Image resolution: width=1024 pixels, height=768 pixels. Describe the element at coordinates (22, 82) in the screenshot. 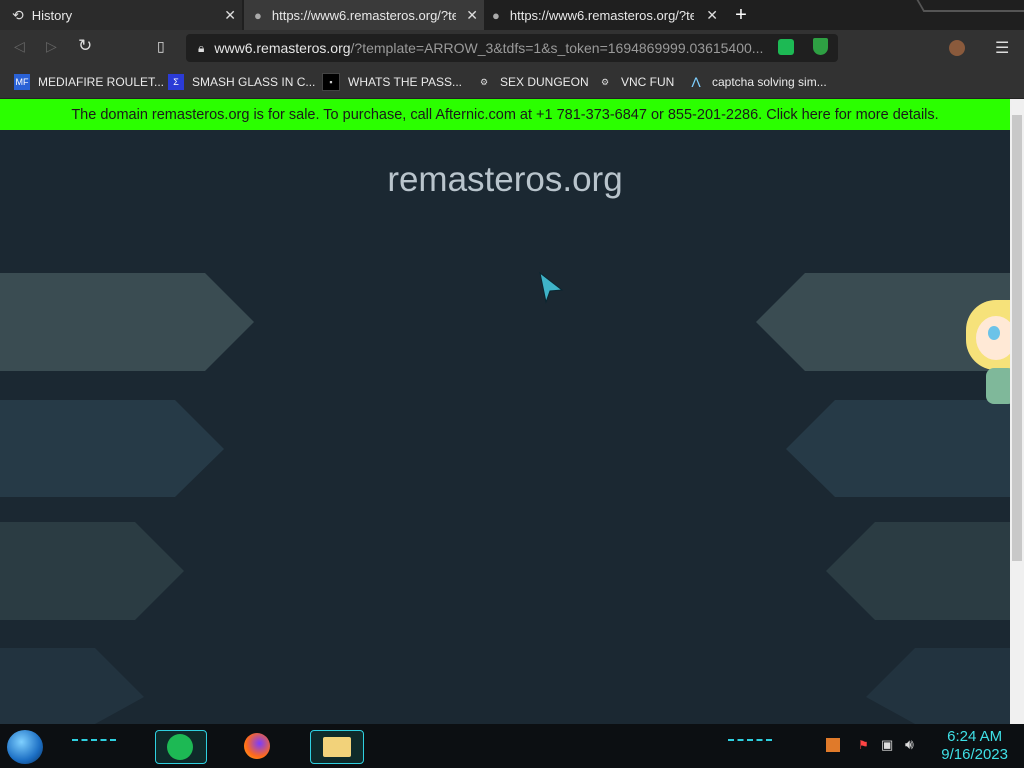

I see `mediafire-icon: MF` at that location.